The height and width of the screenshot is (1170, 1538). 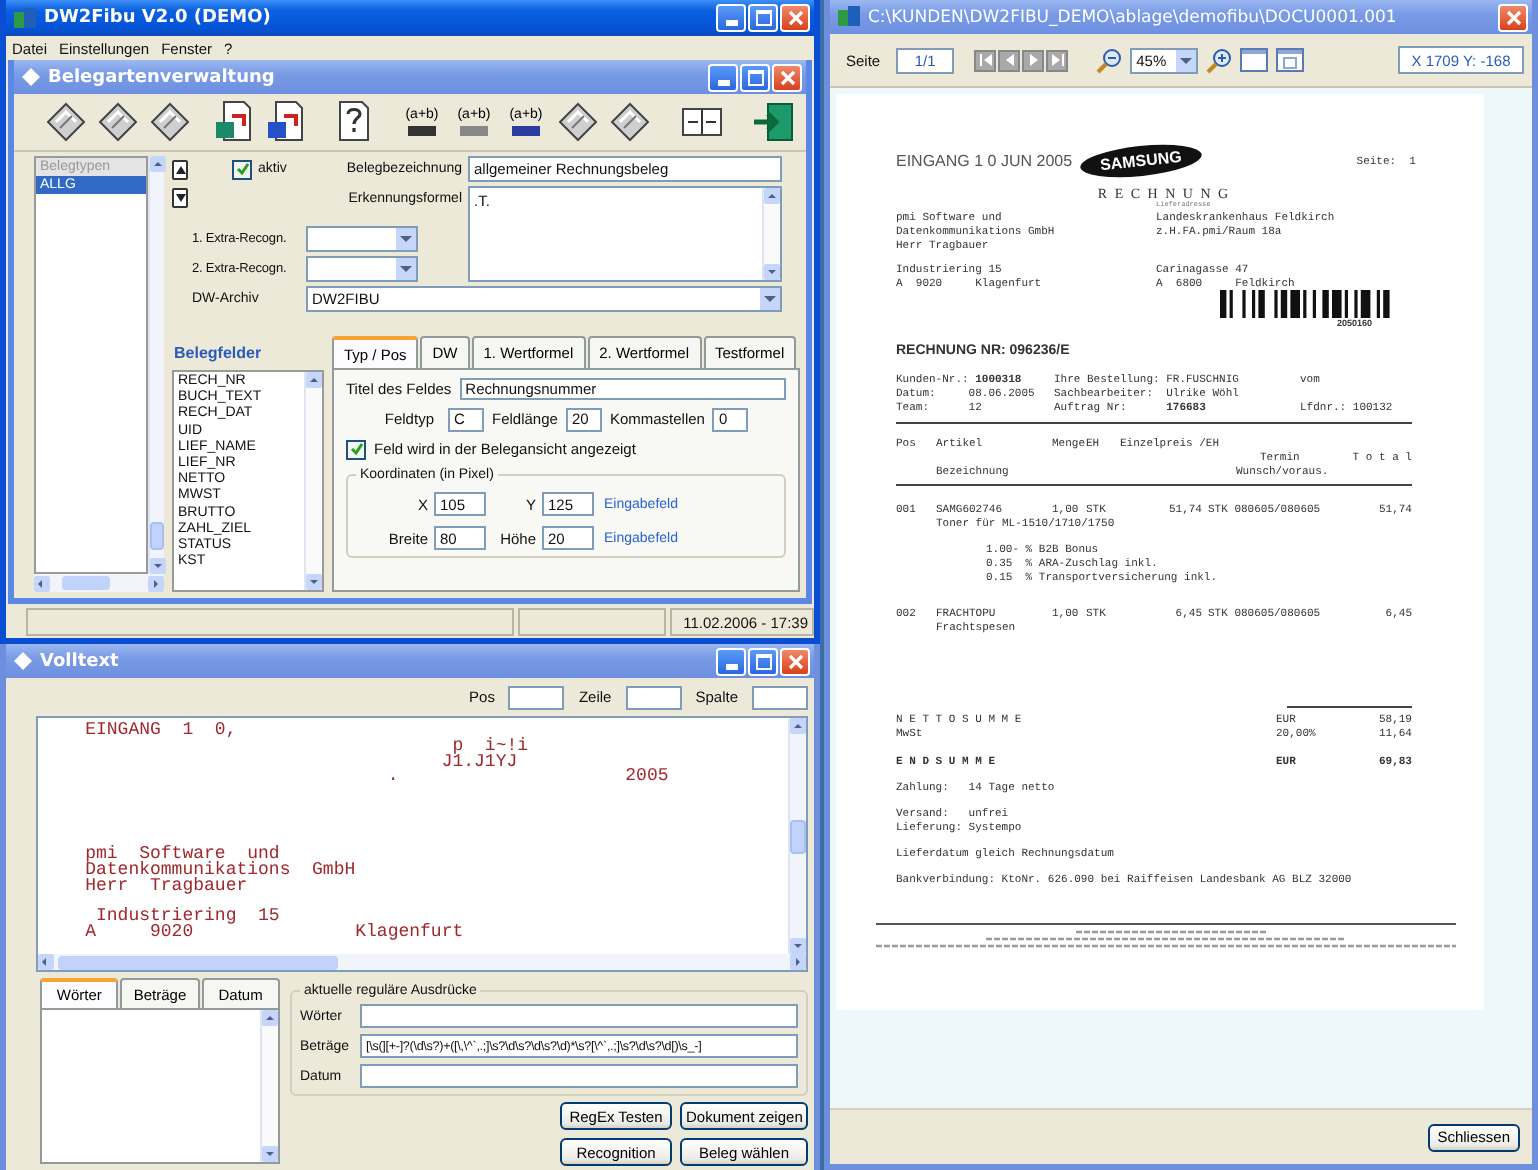 I want to click on next-icon, so click(x=1033, y=60).